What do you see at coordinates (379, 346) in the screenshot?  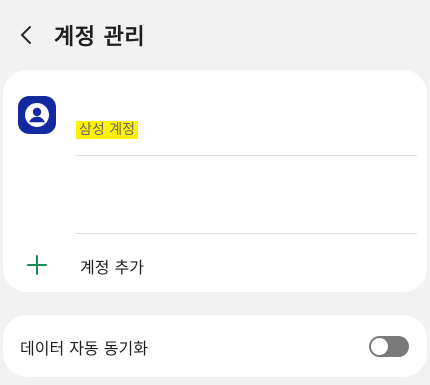 I see `toggle-knob` at bounding box center [379, 346].